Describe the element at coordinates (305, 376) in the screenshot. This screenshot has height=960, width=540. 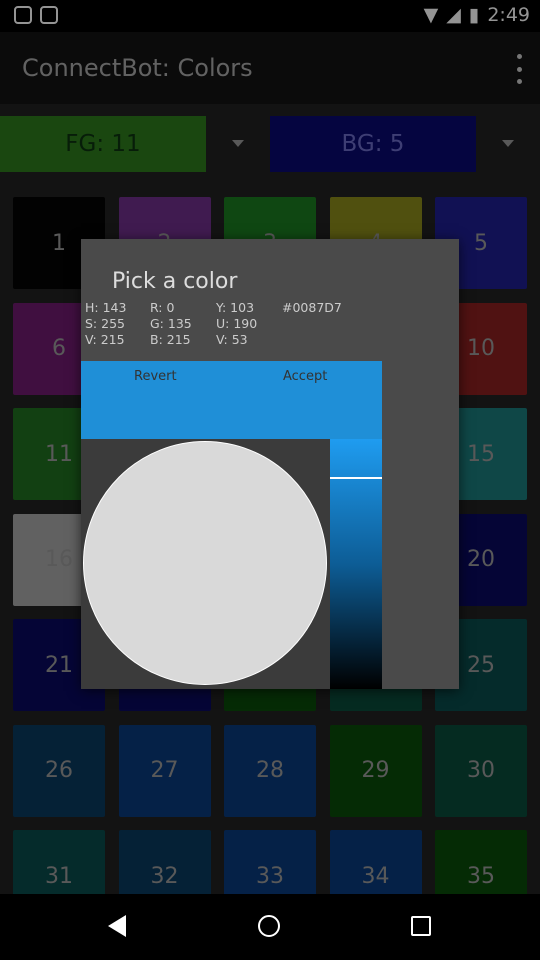
I see `accept-button: Accept` at that location.